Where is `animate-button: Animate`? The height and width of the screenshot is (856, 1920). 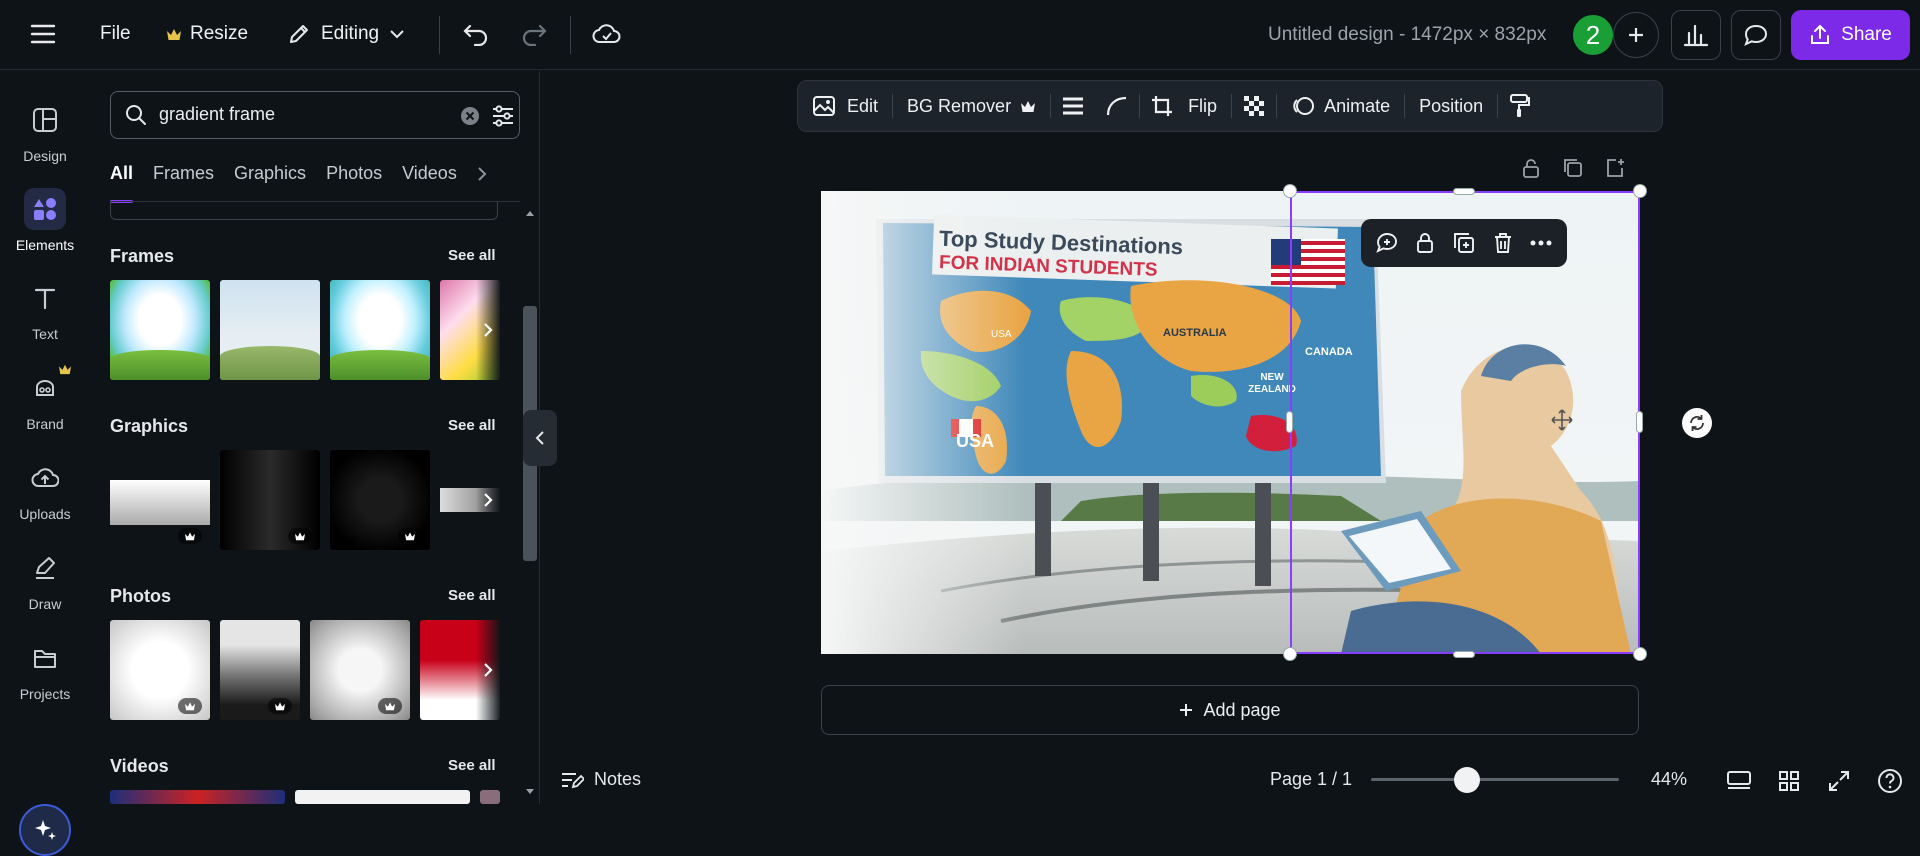
animate-button: Animate is located at coordinates (1340, 106).